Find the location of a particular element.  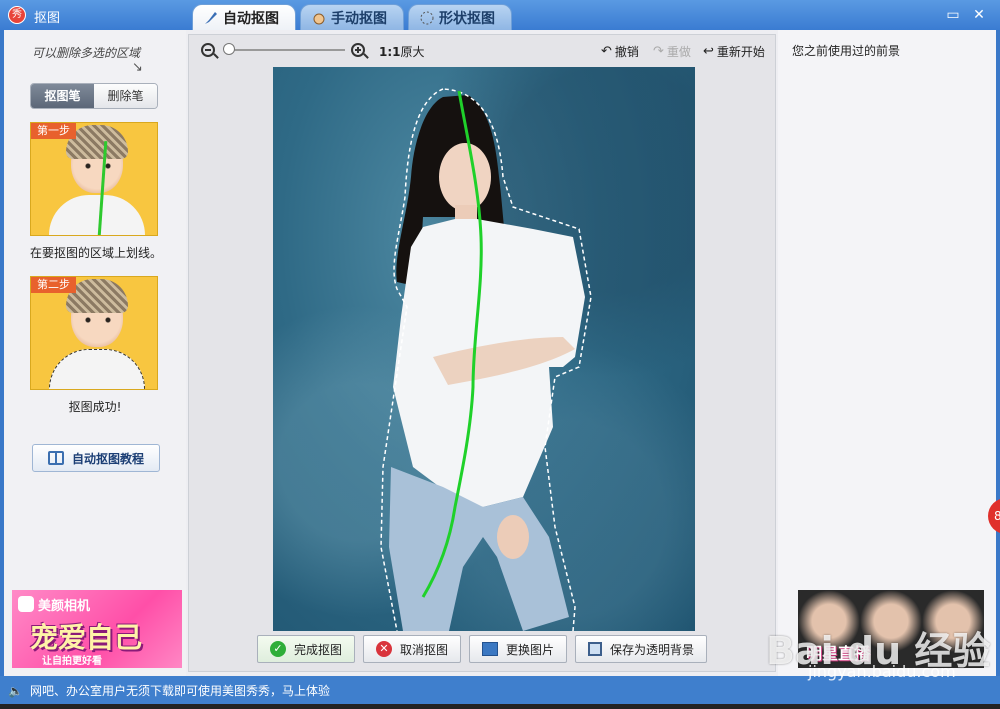

brush-icon is located at coordinates (211, 18).